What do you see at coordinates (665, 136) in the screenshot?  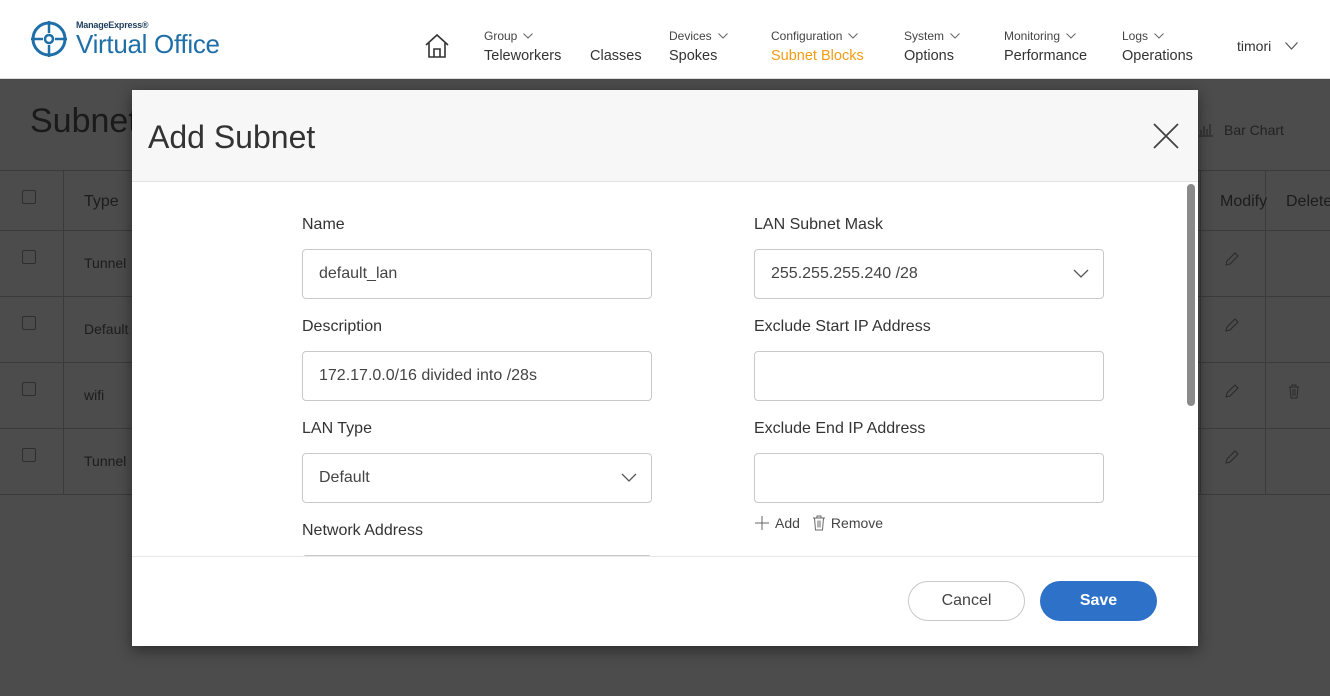 I see `dialog-header: Add Subnet` at bounding box center [665, 136].